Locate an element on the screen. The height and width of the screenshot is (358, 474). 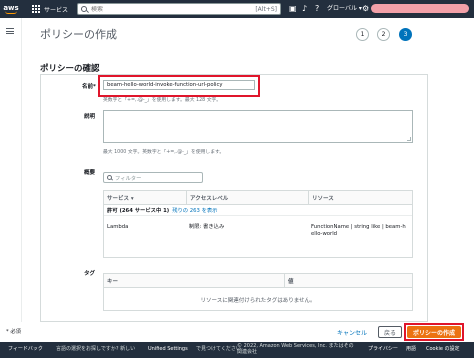
service-link-lambda: Lambda is located at coordinates (117, 227).